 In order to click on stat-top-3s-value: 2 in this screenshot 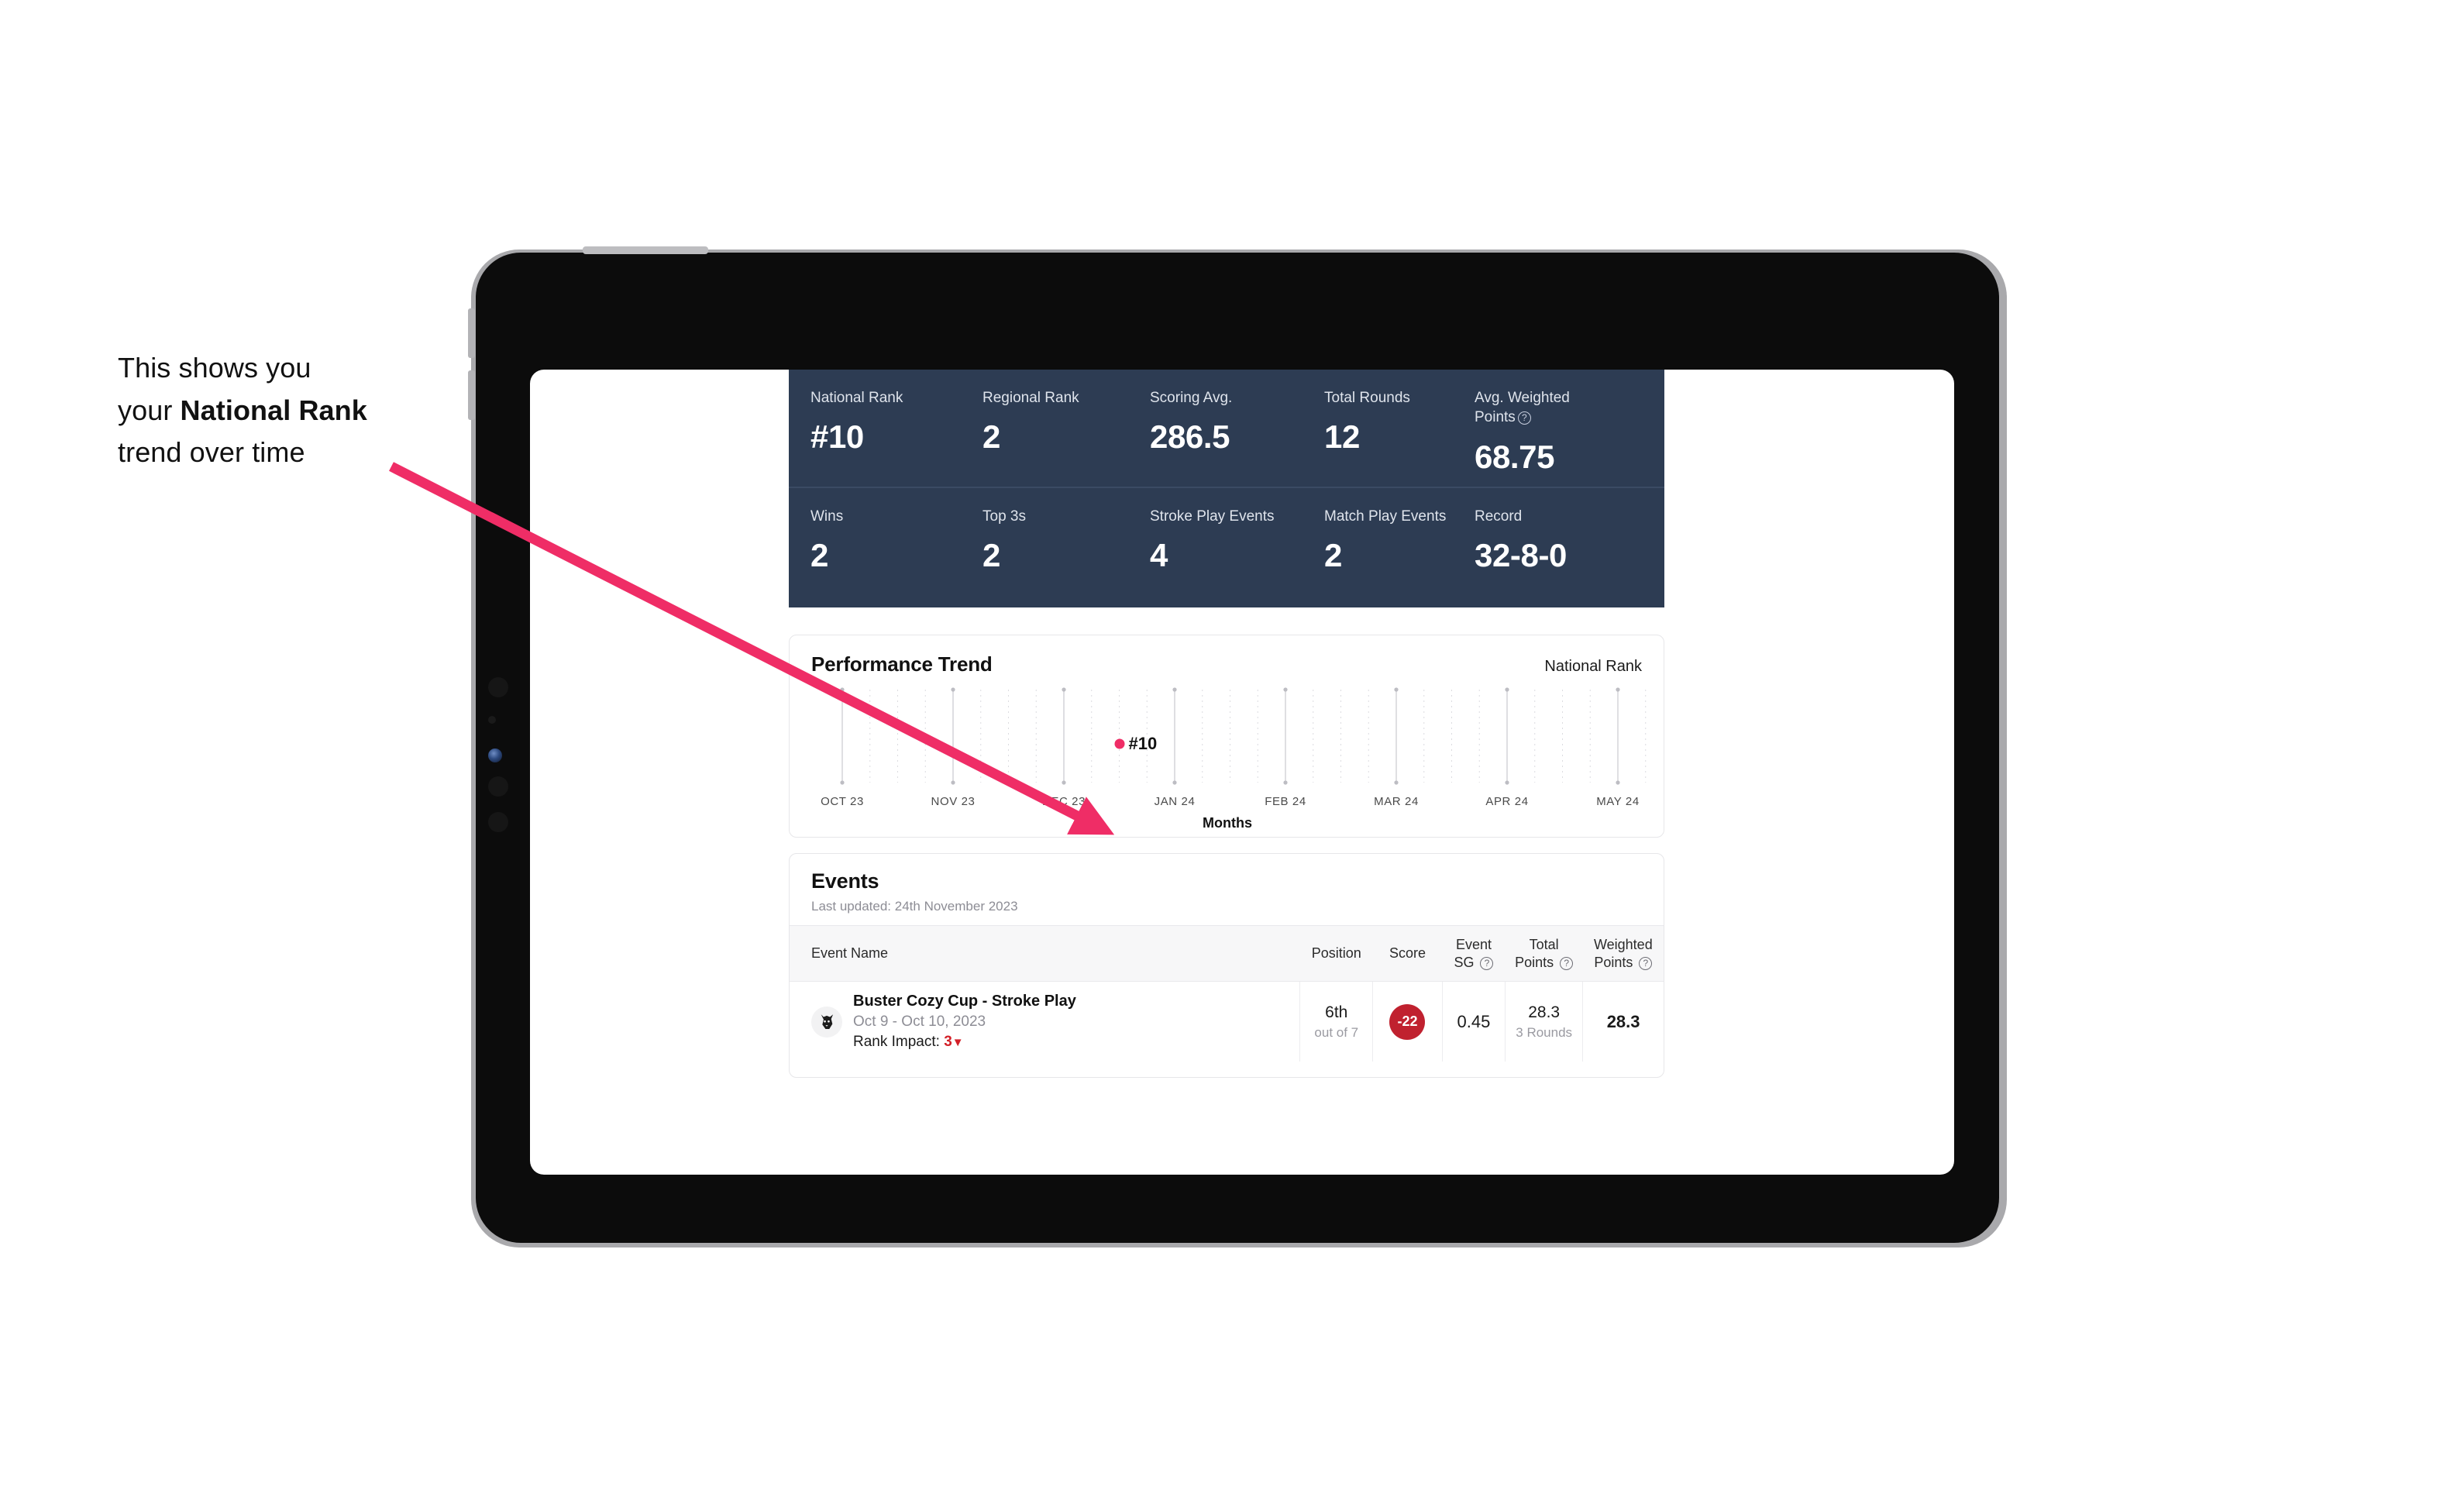, I will do `click(991, 555)`.